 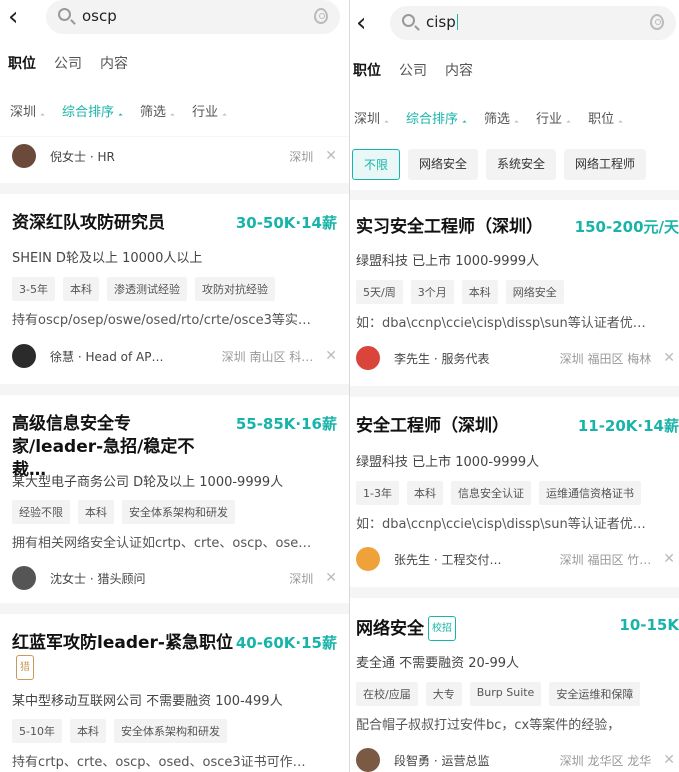 What do you see at coordinates (148, 482) in the screenshot?
I see `company-info: 某大型电子商务公司 D轮及以上 1000-9999人` at bounding box center [148, 482].